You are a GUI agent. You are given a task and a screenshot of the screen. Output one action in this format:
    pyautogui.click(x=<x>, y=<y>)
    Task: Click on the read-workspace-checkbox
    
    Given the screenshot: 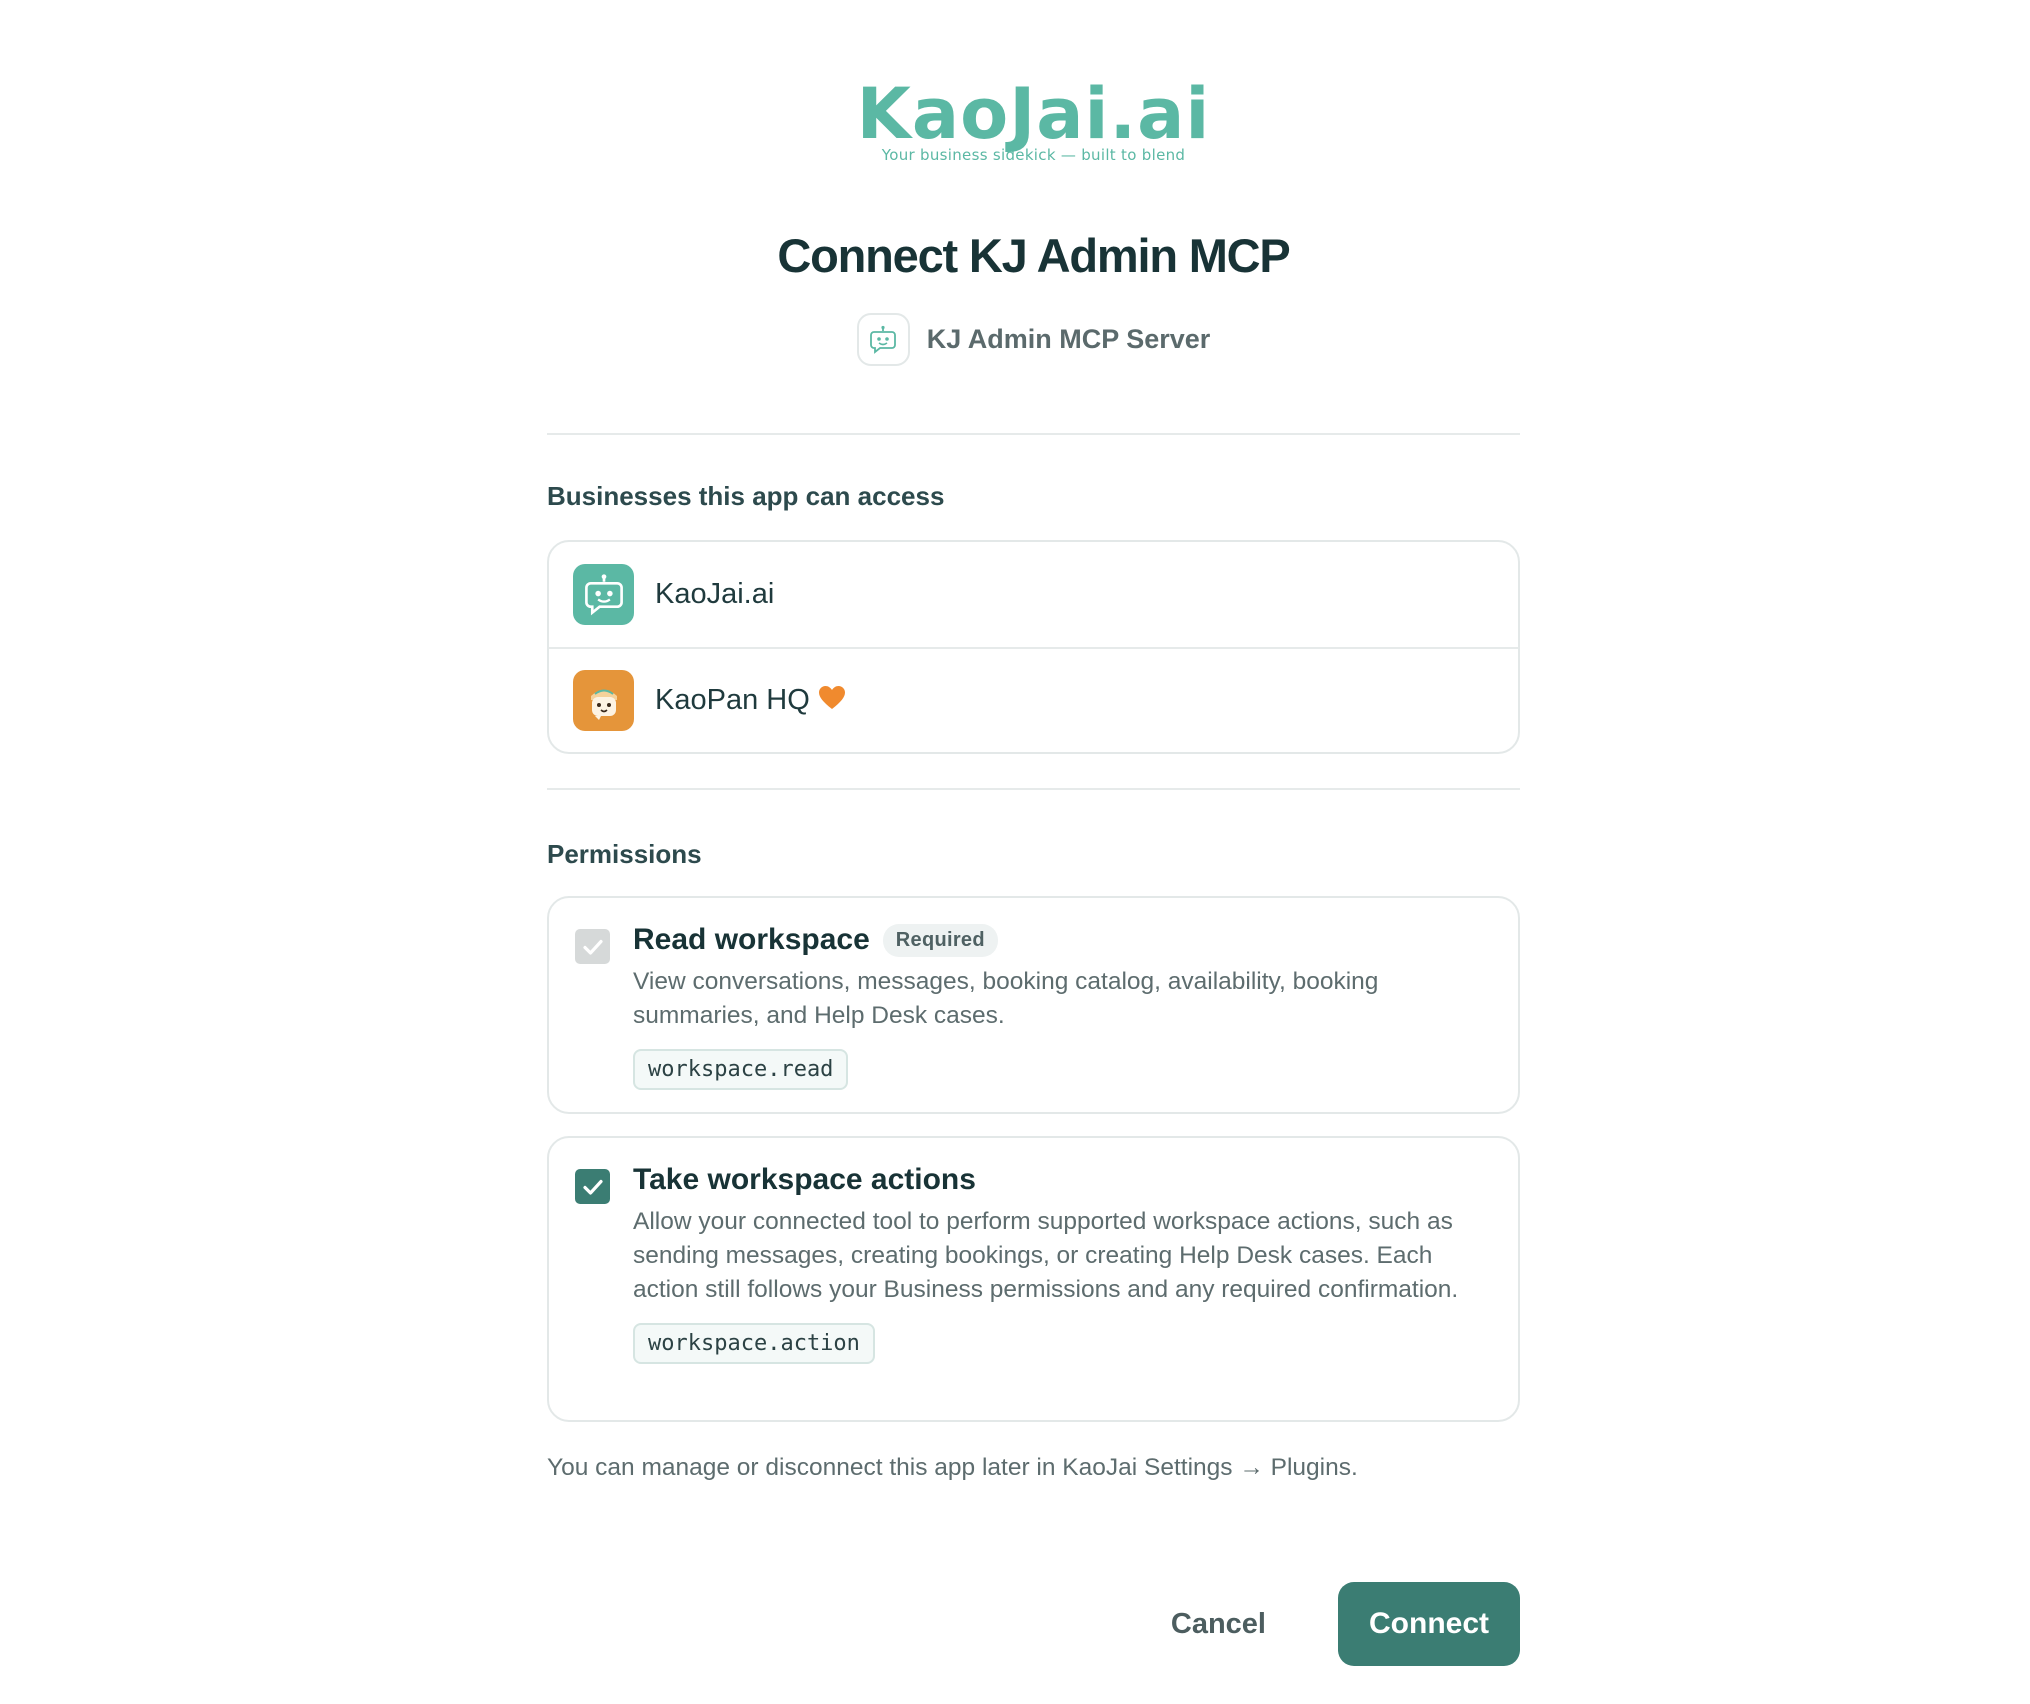 What is the action you would take?
    pyautogui.click(x=592, y=946)
    